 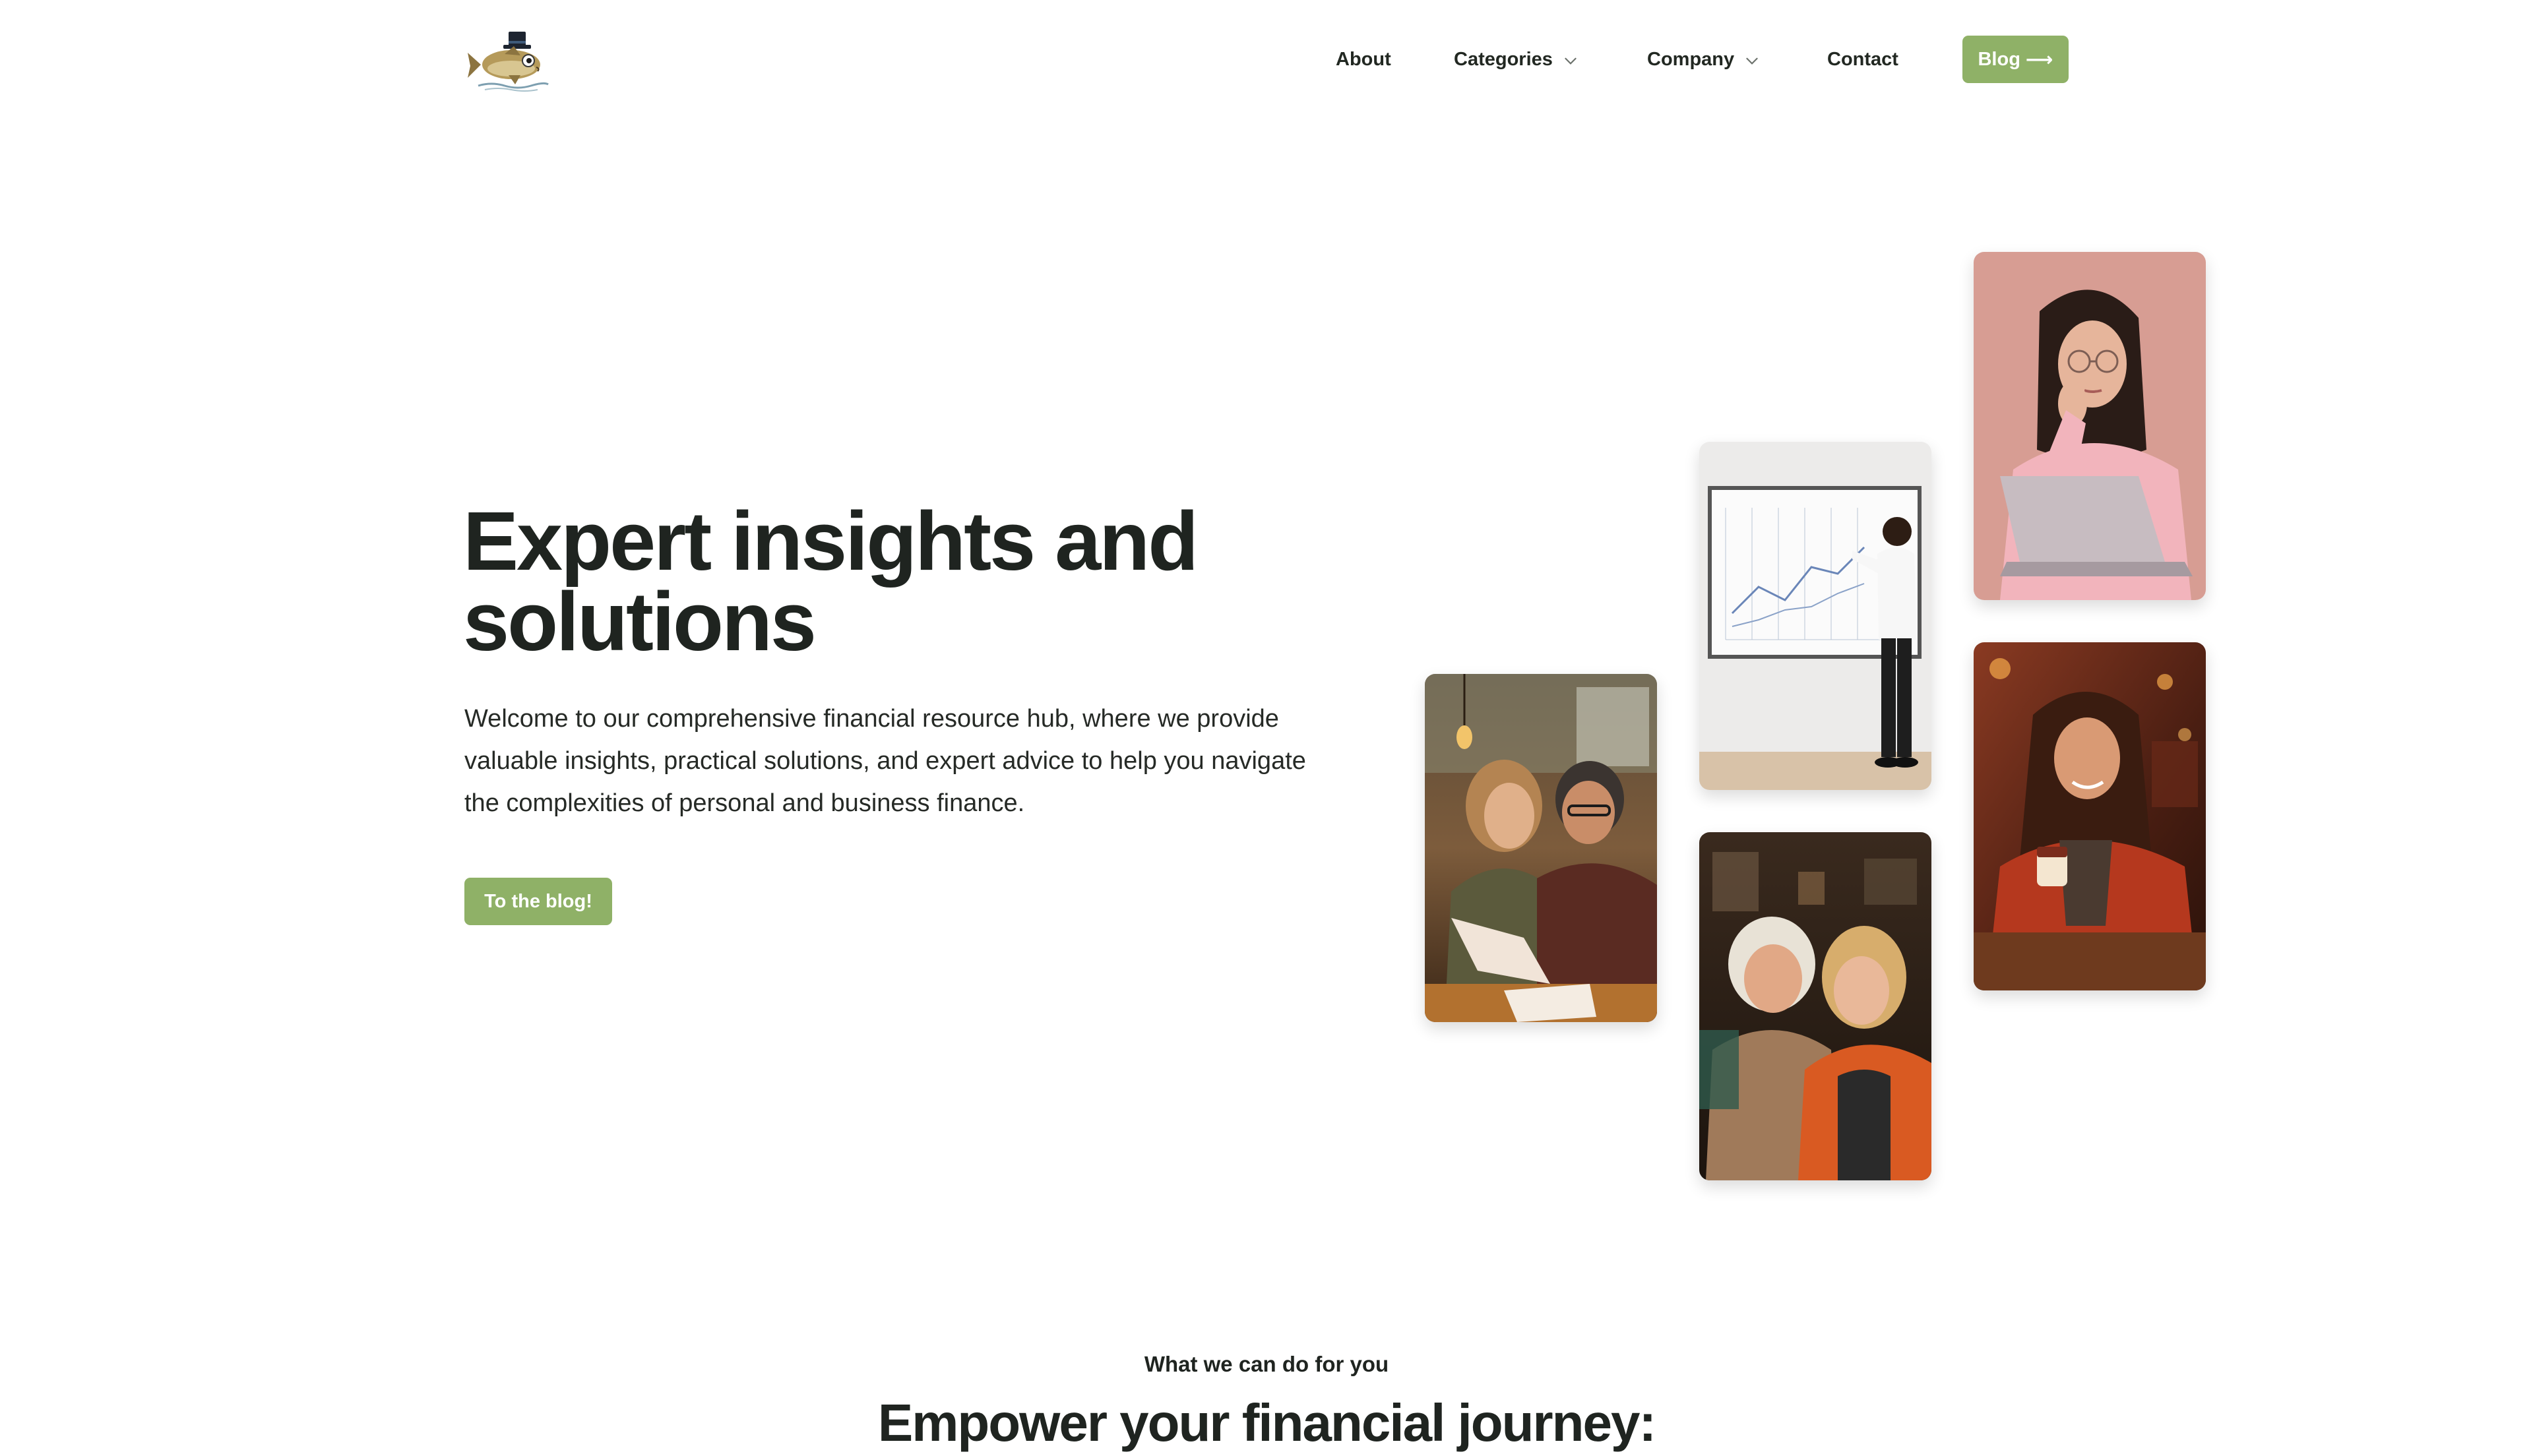 What do you see at coordinates (2090, 426) in the screenshot?
I see `woman-with-laptop-photo` at bounding box center [2090, 426].